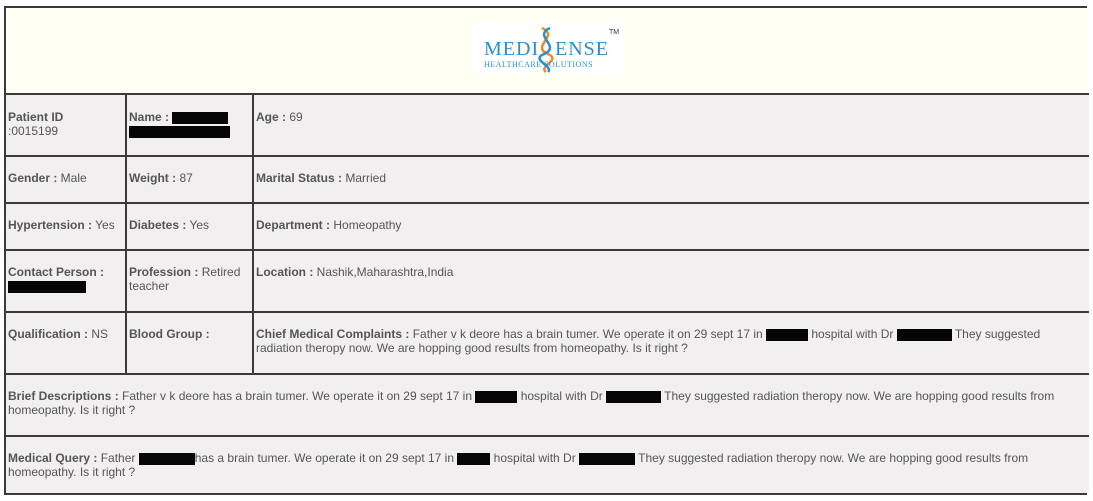 The image size is (1093, 501). Describe the element at coordinates (366, 225) in the screenshot. I see `department-value: Homeopathy` at that location.